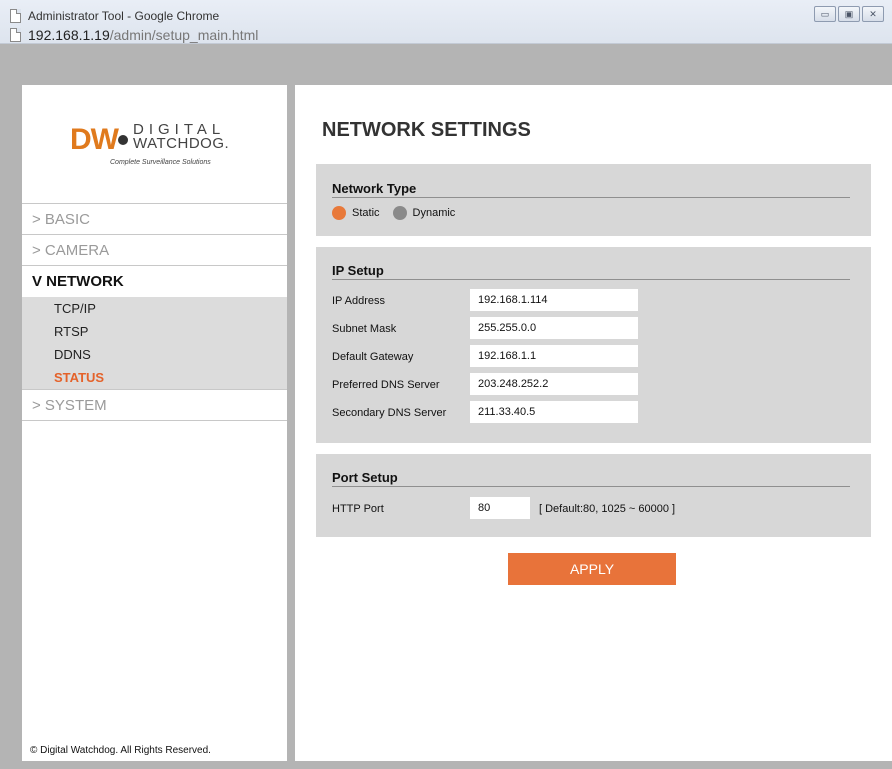  I want to click on sidebar-item-camera: > CAMERA, so click(154, 250).